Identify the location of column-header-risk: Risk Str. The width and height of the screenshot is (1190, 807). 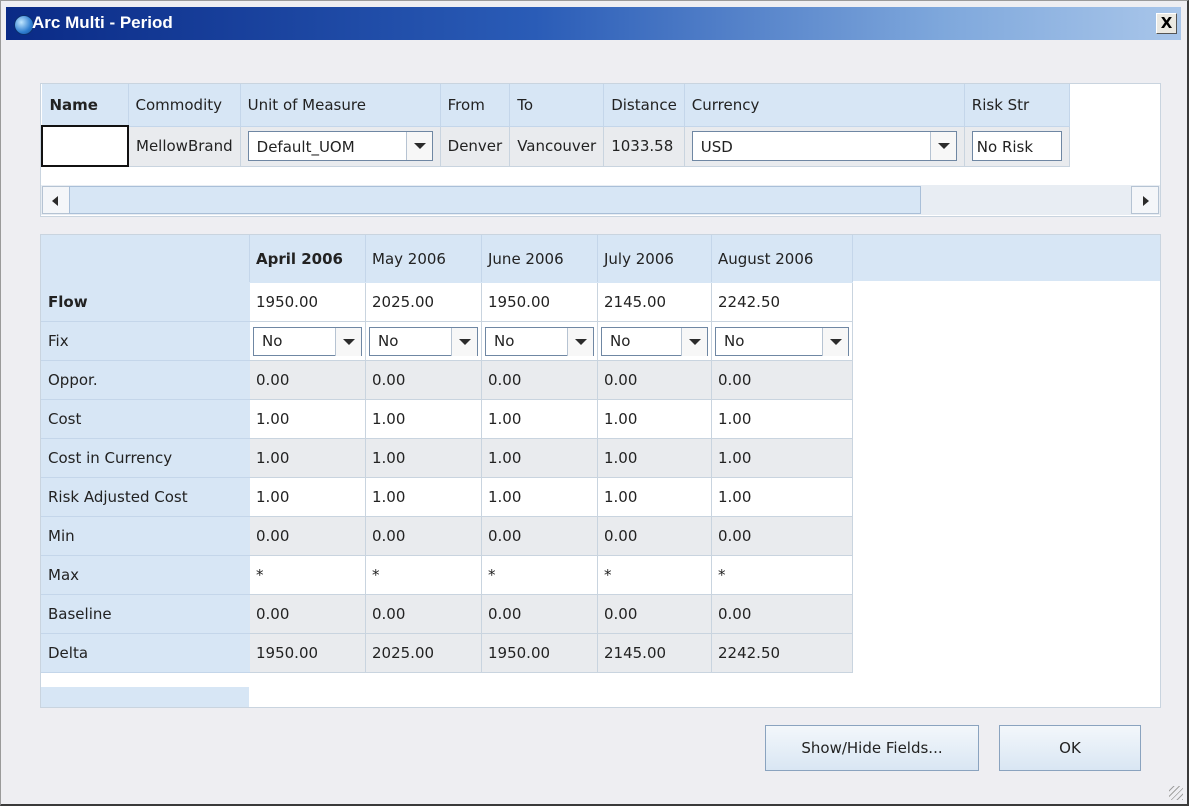
(1016, 105).